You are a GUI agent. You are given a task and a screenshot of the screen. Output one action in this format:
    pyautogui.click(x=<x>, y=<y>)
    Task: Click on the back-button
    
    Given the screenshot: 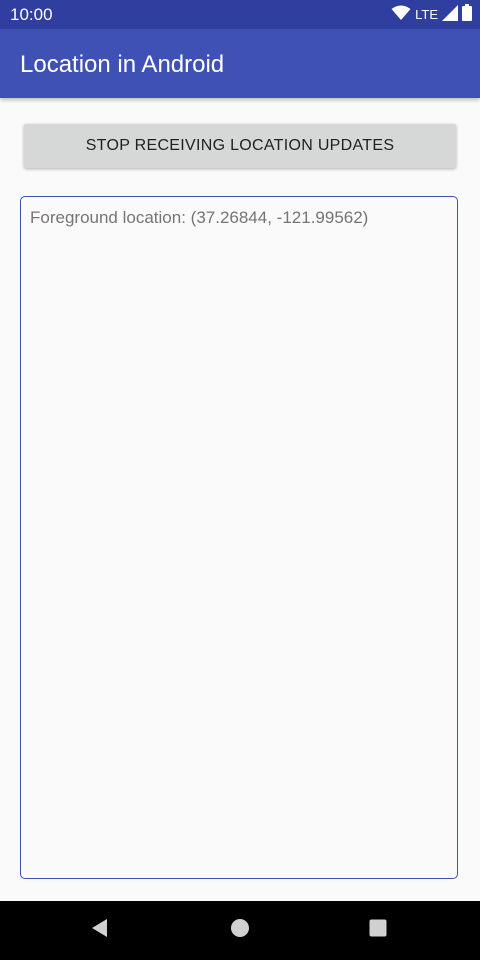 What is the action you would take?
    pyautogui.click(x=100, y=930)
    